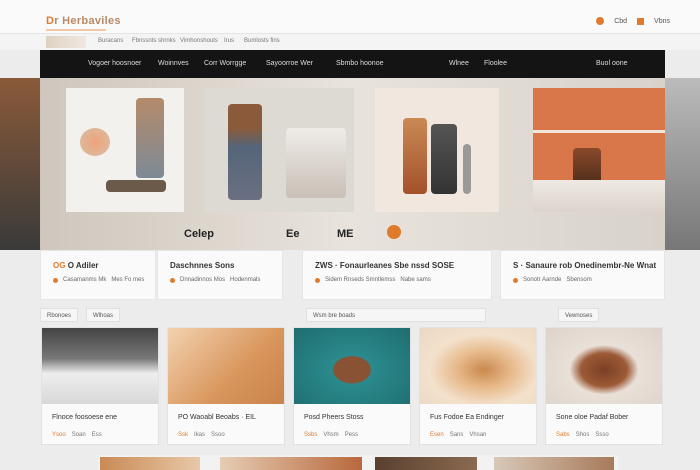  I want to click on card-meta-text: Sidem Rnseds Smntlemss, so click(360, 280).